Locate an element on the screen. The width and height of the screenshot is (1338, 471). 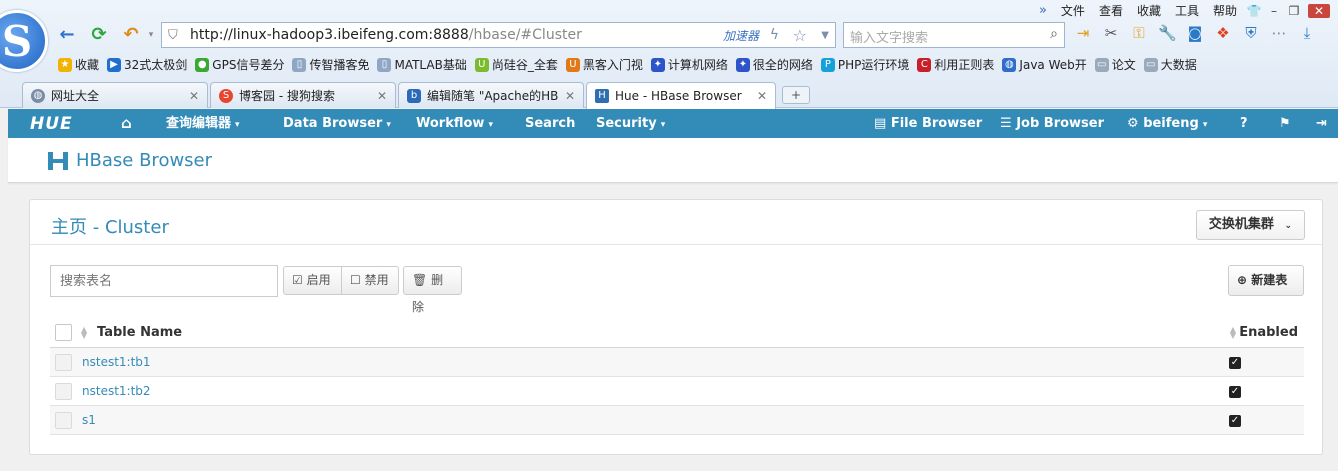
flag-icon: ⚑ is located at coordinates (1285, 123).